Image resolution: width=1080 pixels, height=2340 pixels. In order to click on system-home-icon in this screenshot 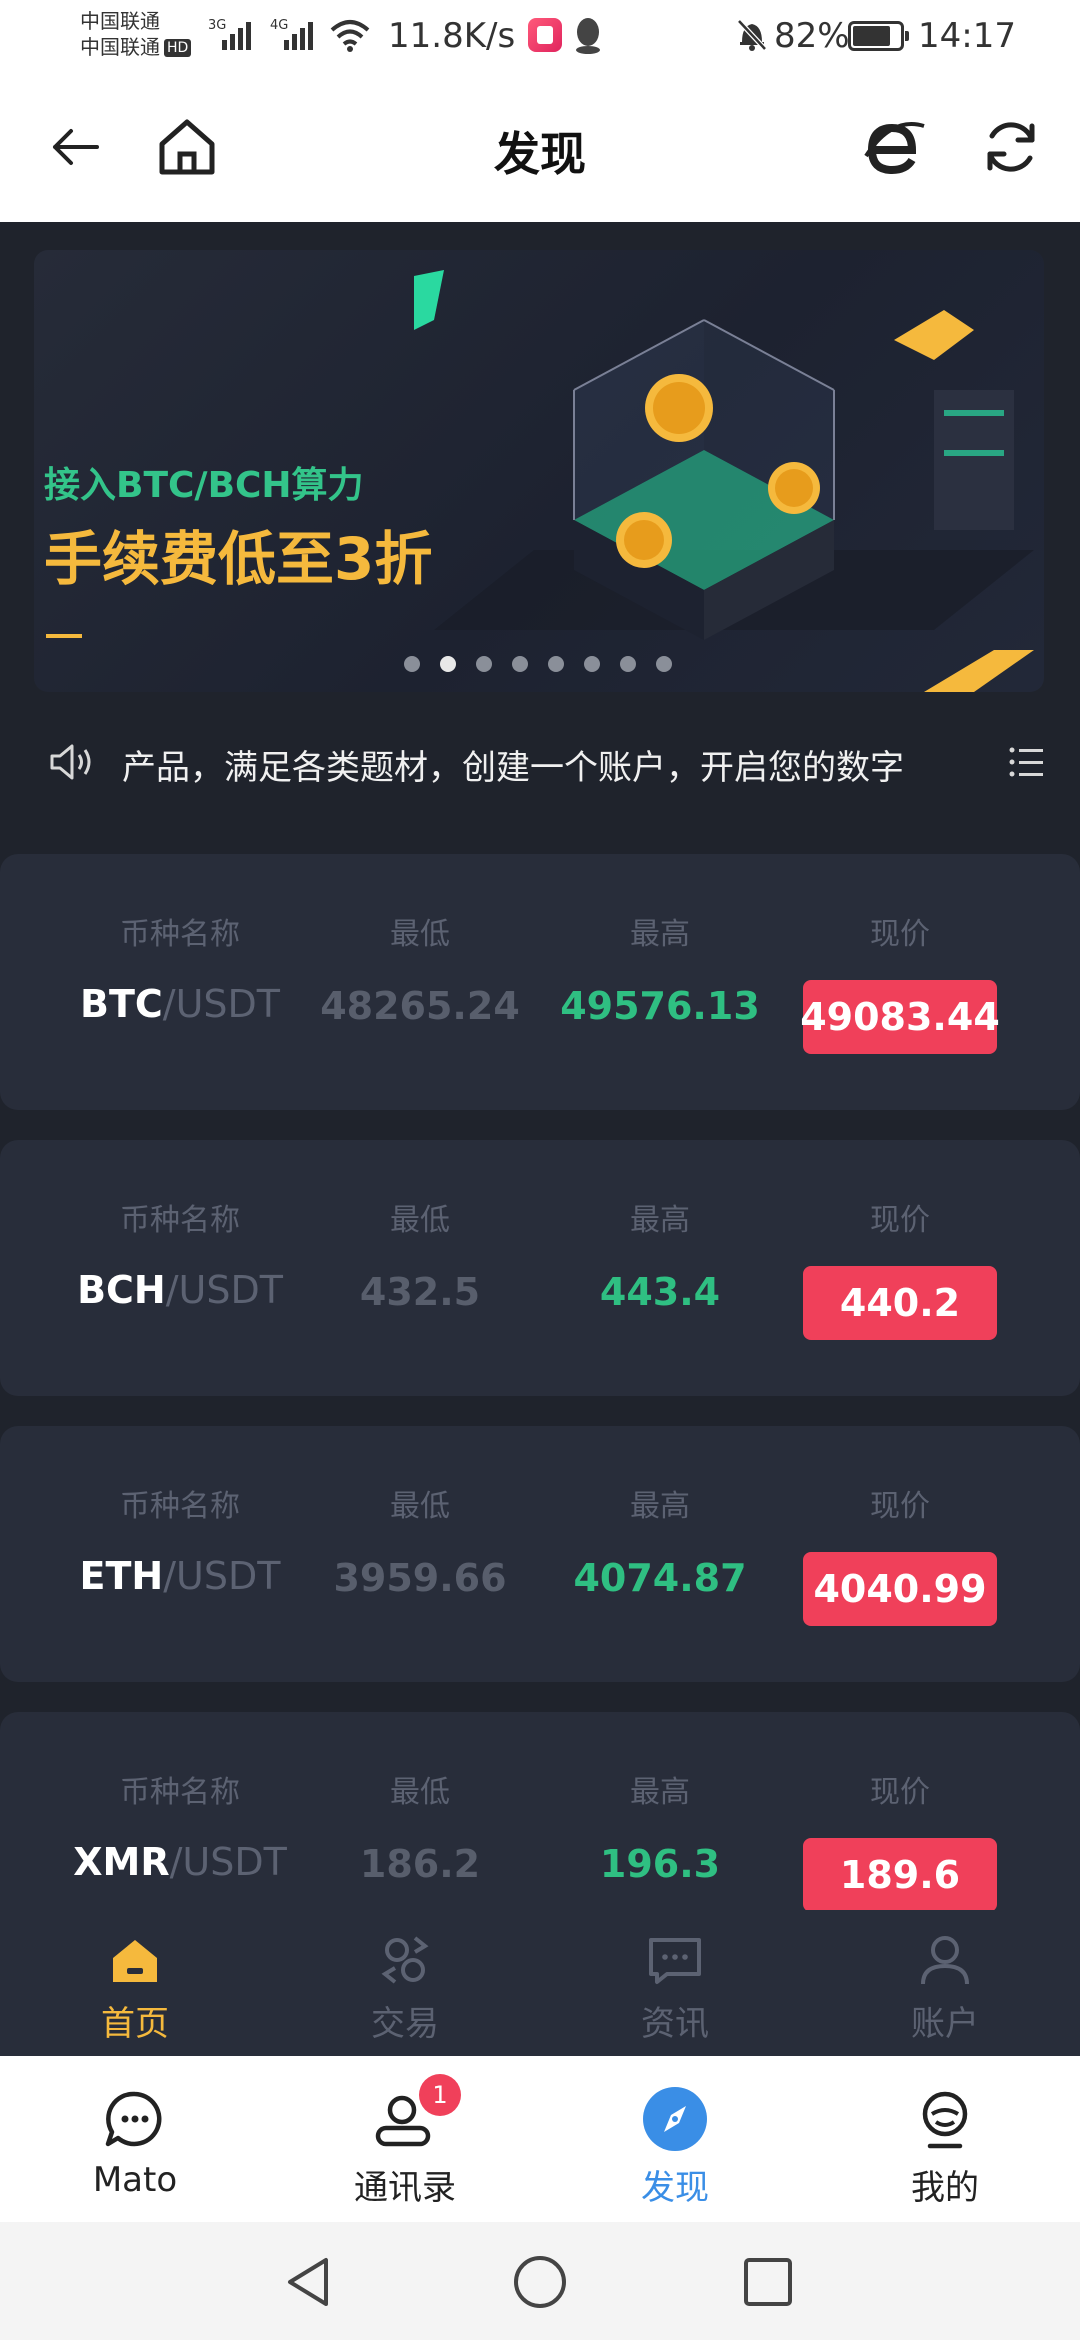, I will do `click(540, 2282)`.